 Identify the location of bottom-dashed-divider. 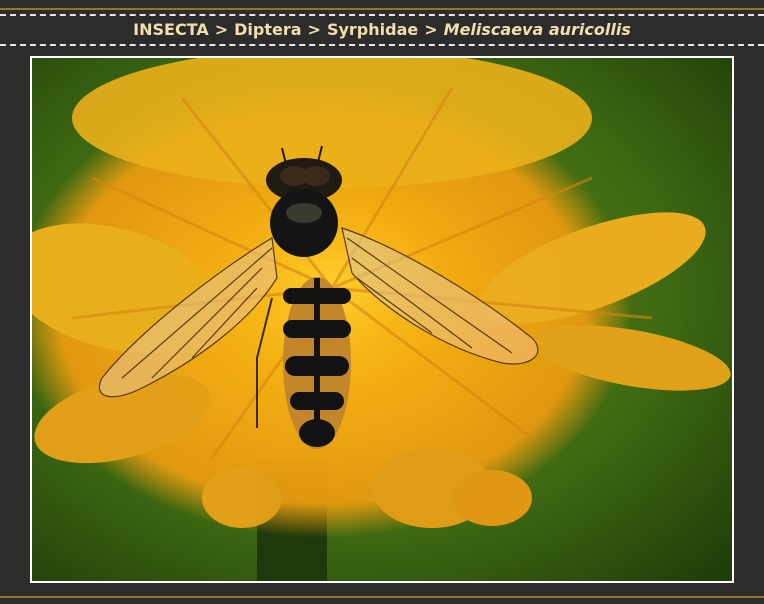
(382, 45).